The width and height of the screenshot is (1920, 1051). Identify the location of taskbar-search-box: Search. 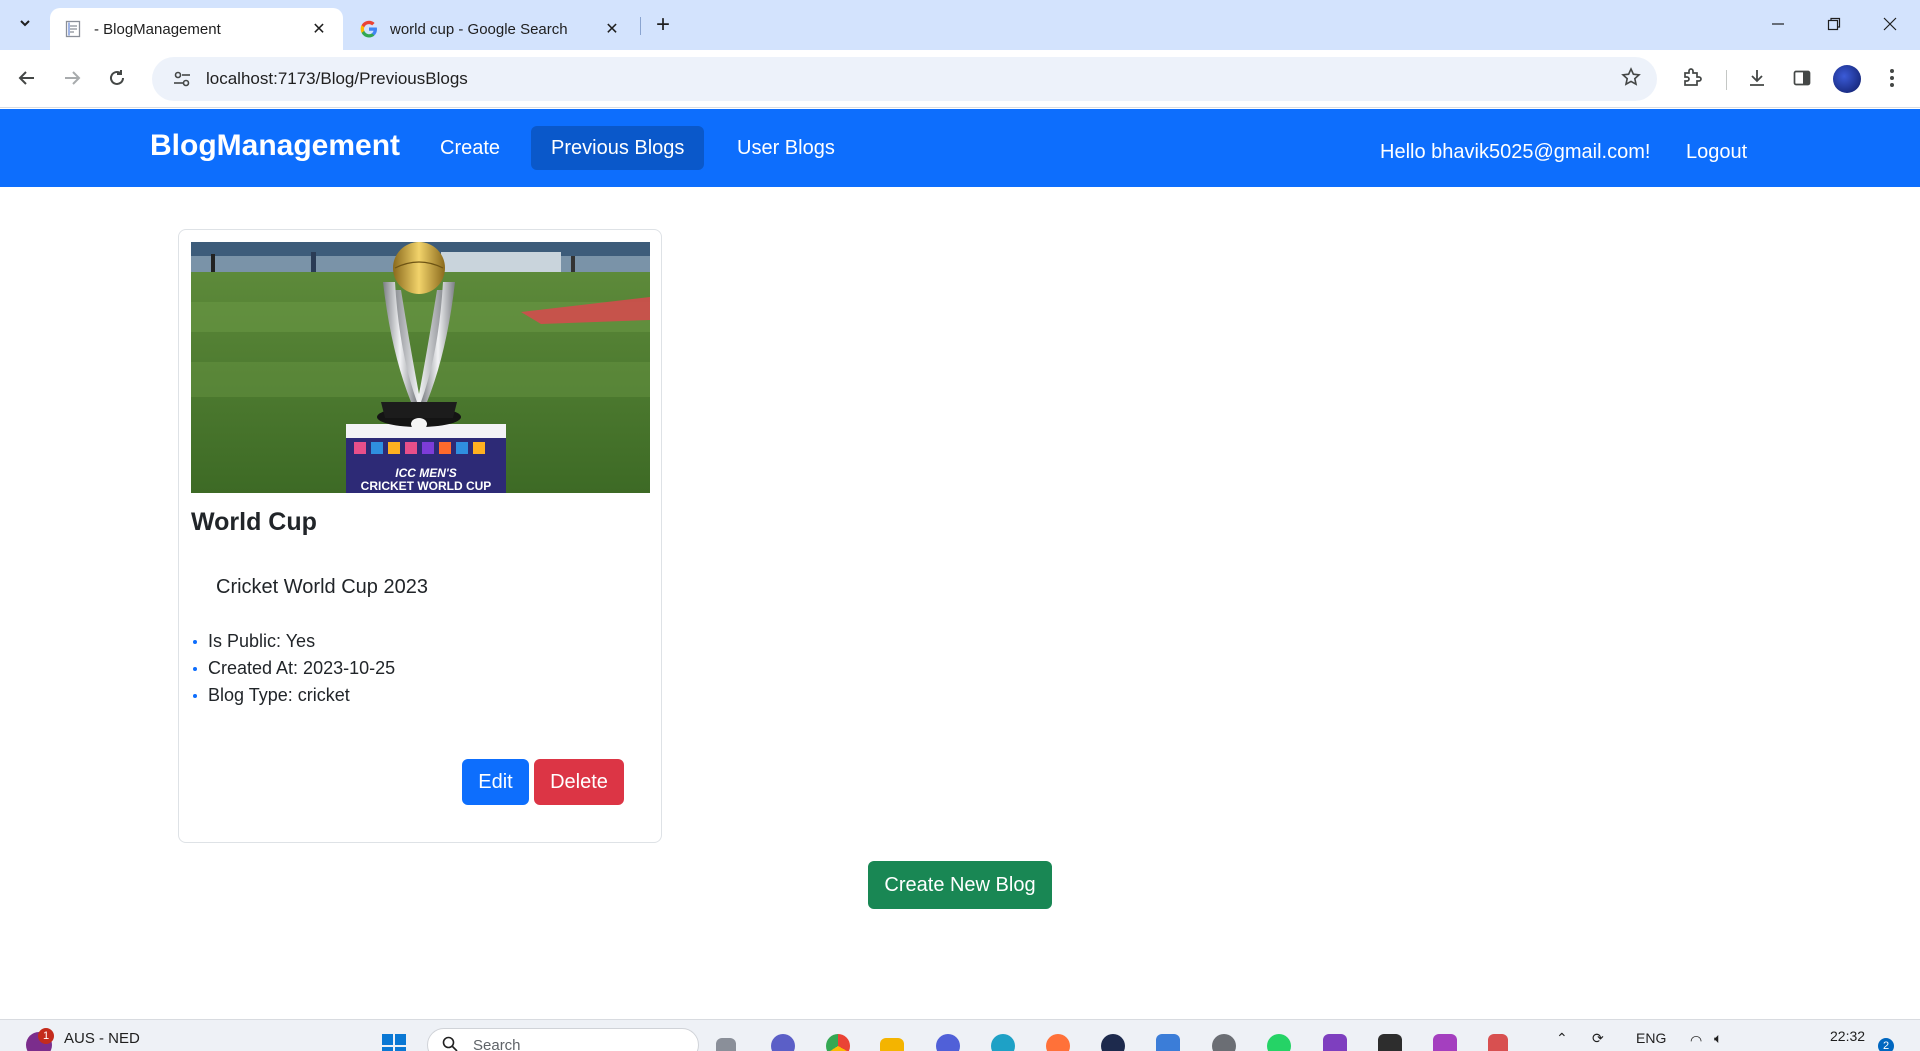
(563, 1039).